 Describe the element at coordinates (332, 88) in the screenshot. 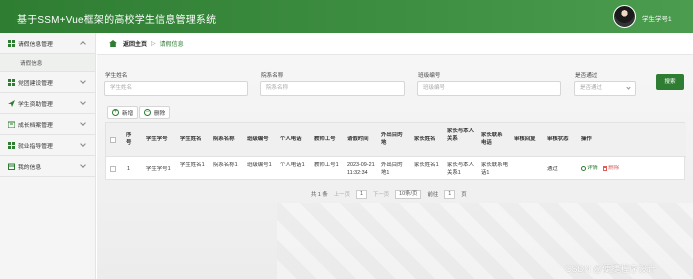

I see `department-input: 院系名称` at that location.